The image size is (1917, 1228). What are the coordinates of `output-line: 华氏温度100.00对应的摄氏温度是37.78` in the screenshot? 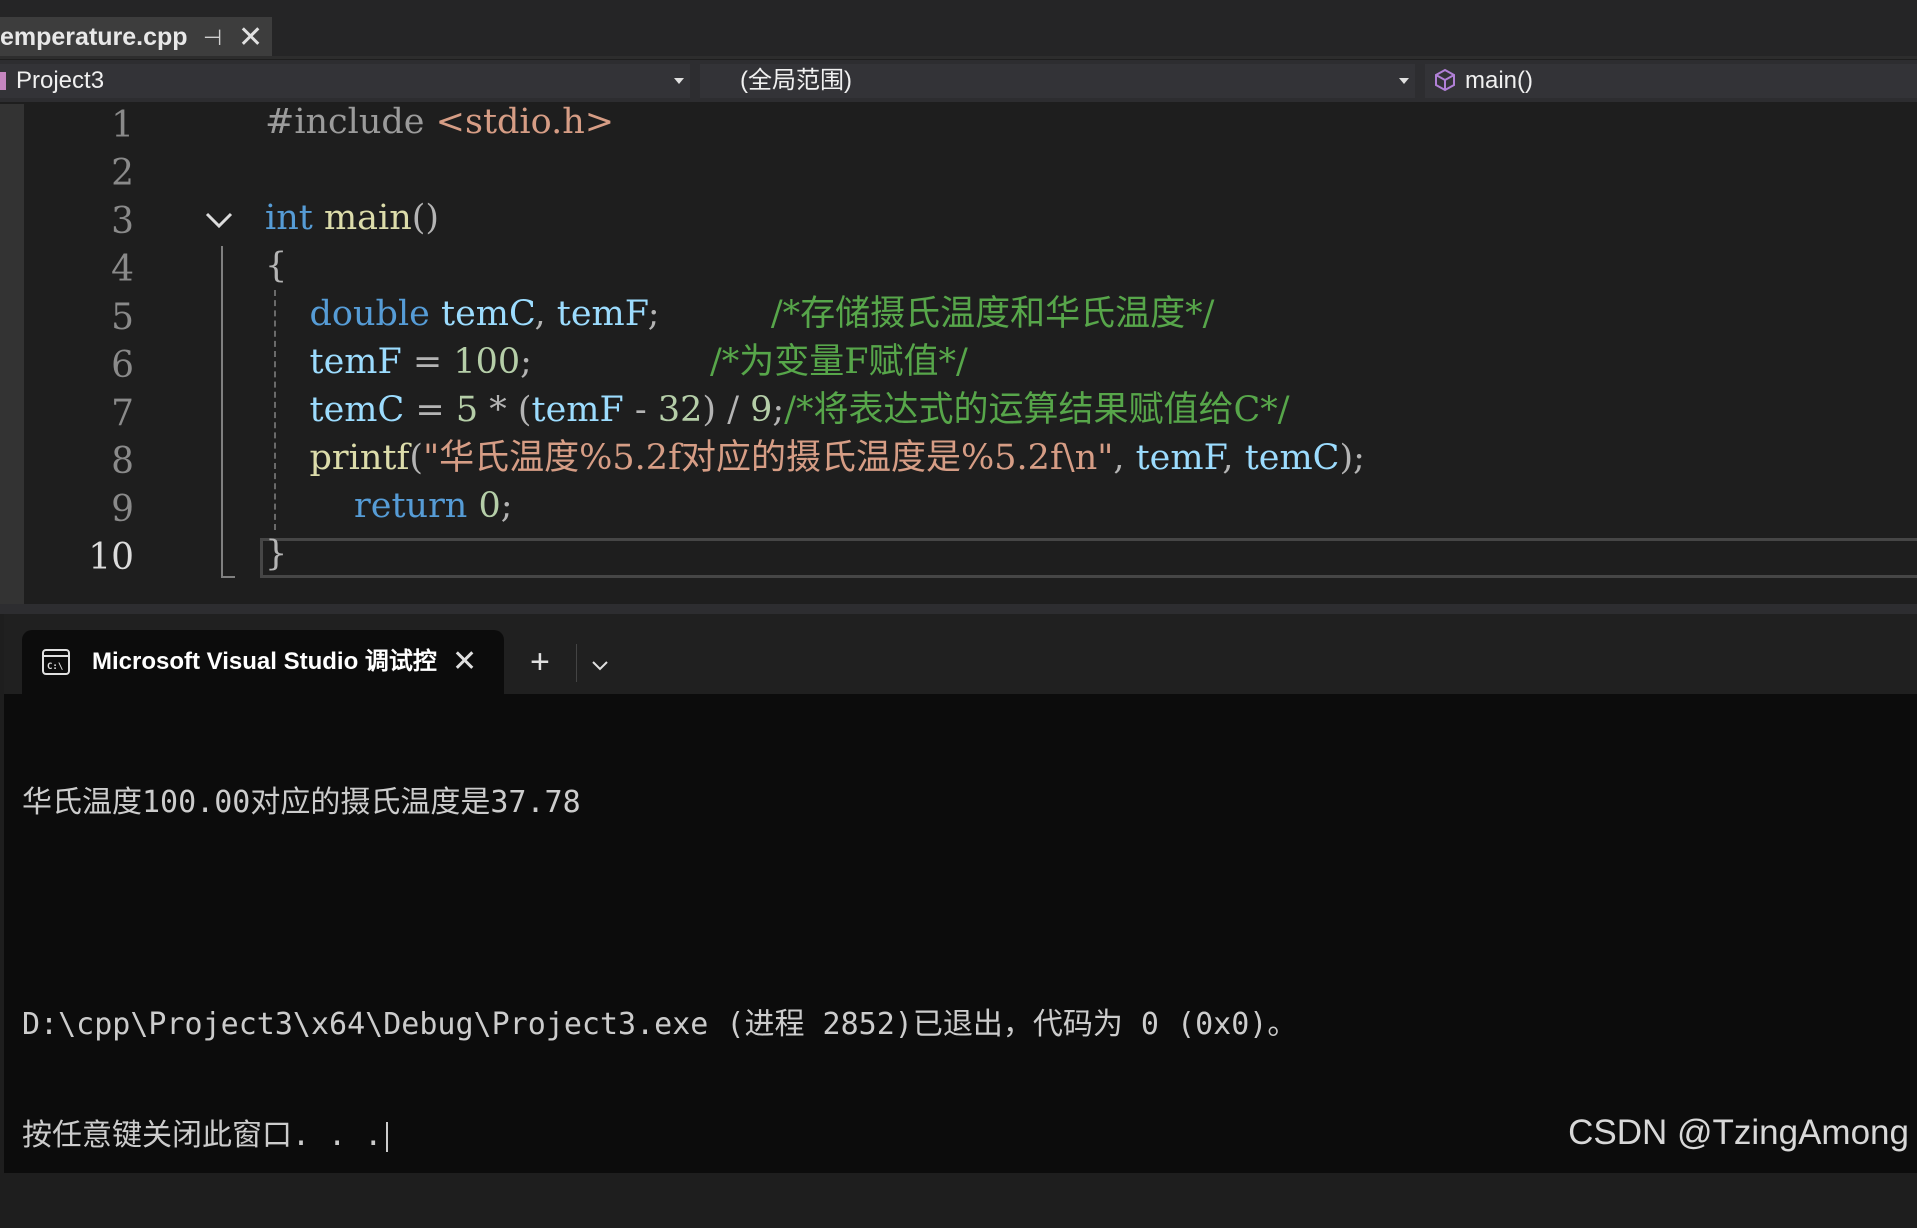 It's located at (301, 802).